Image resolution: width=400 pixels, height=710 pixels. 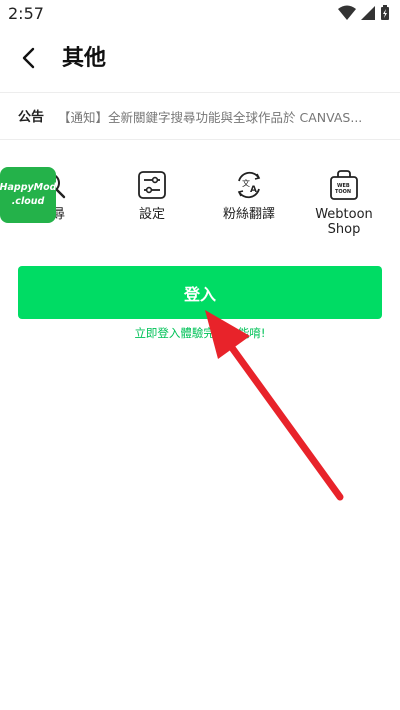 What do you see at coordinates (246, 183) in the screenshot?
I see `svg-text: 文` at bounding box center [246, 183].